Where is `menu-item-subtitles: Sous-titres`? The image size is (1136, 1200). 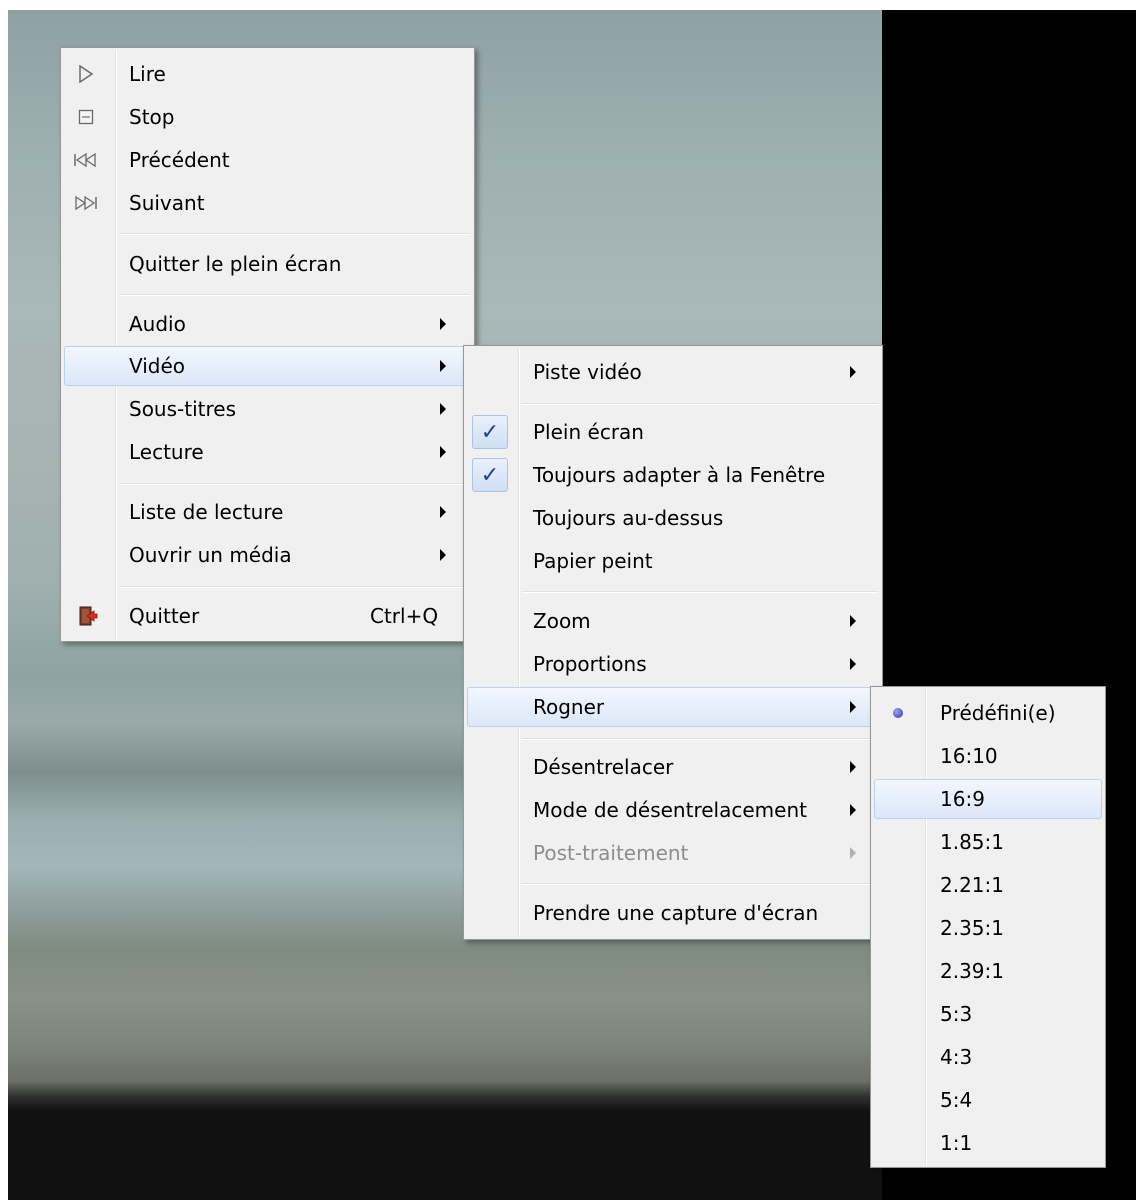
menu-item-subtitles: Sous-titres is located at coordinates (267, 409).